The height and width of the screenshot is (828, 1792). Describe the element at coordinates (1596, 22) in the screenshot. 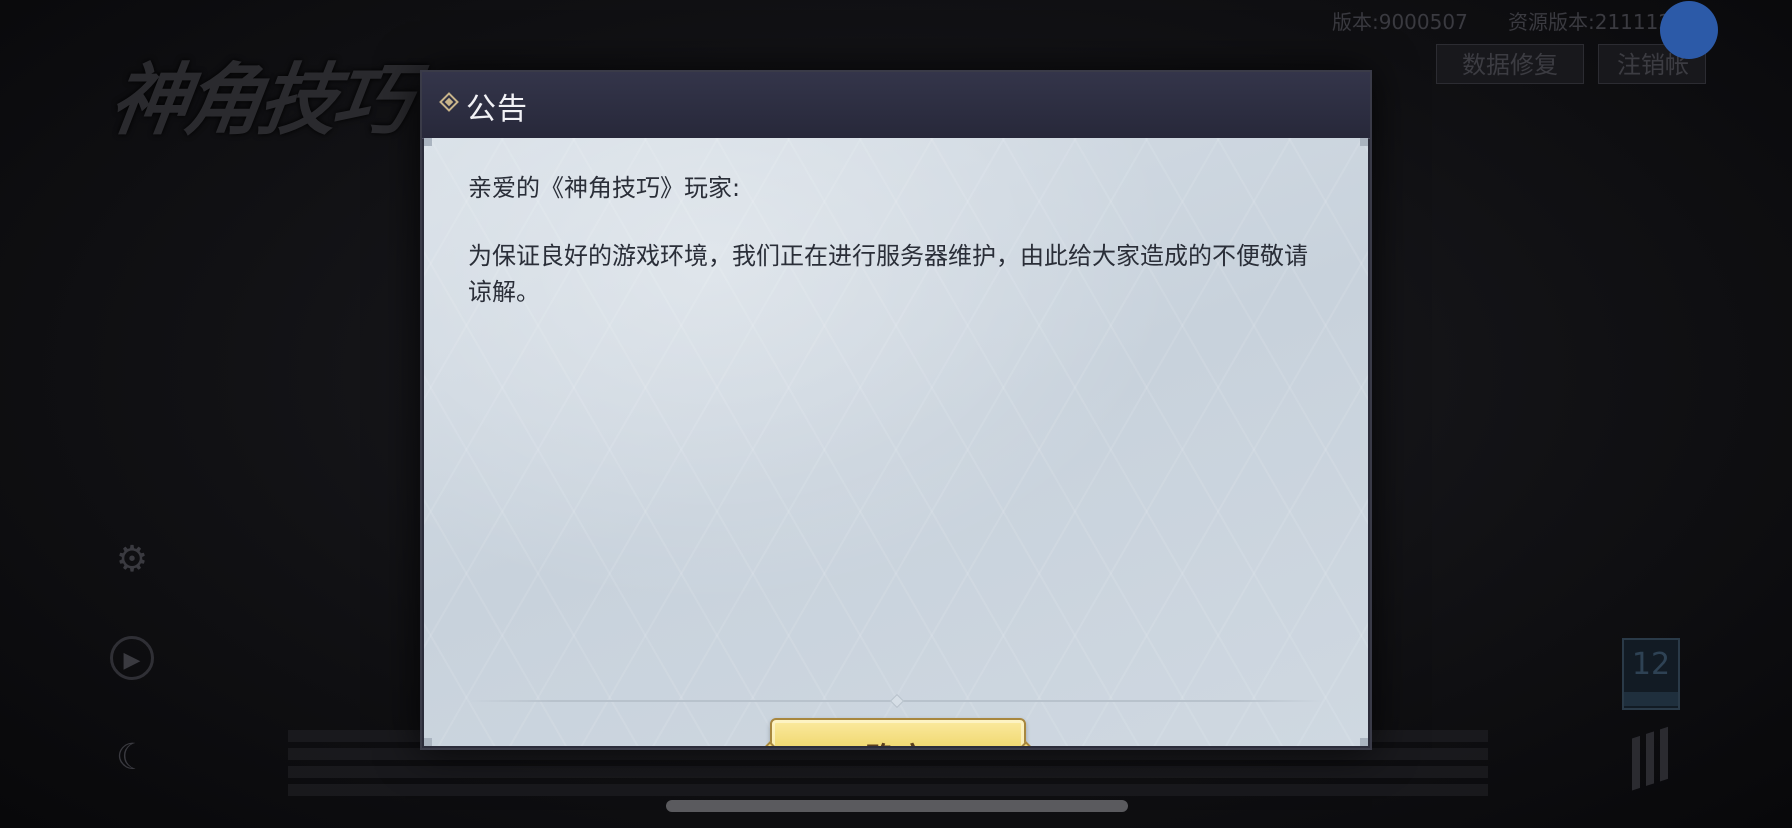

I see `resource-version-label: 资源版本:2111120` at that location.